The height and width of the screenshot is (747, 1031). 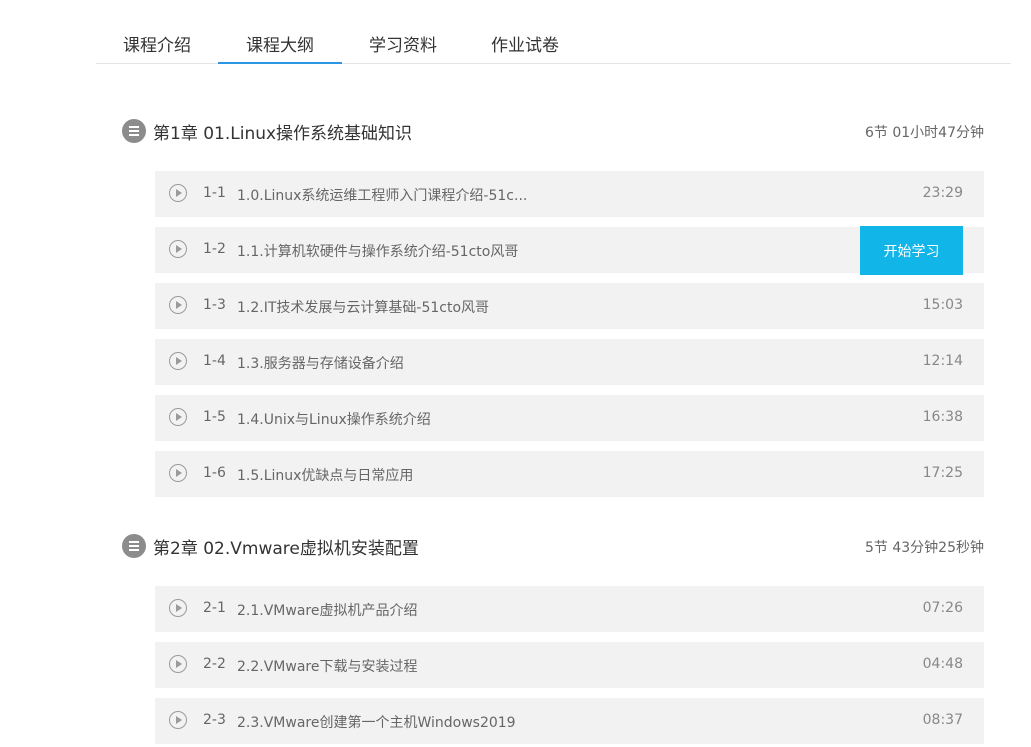 I want to click on chapter-meta: 5节 43分钟25秒钟, so click(x=924, y=548).